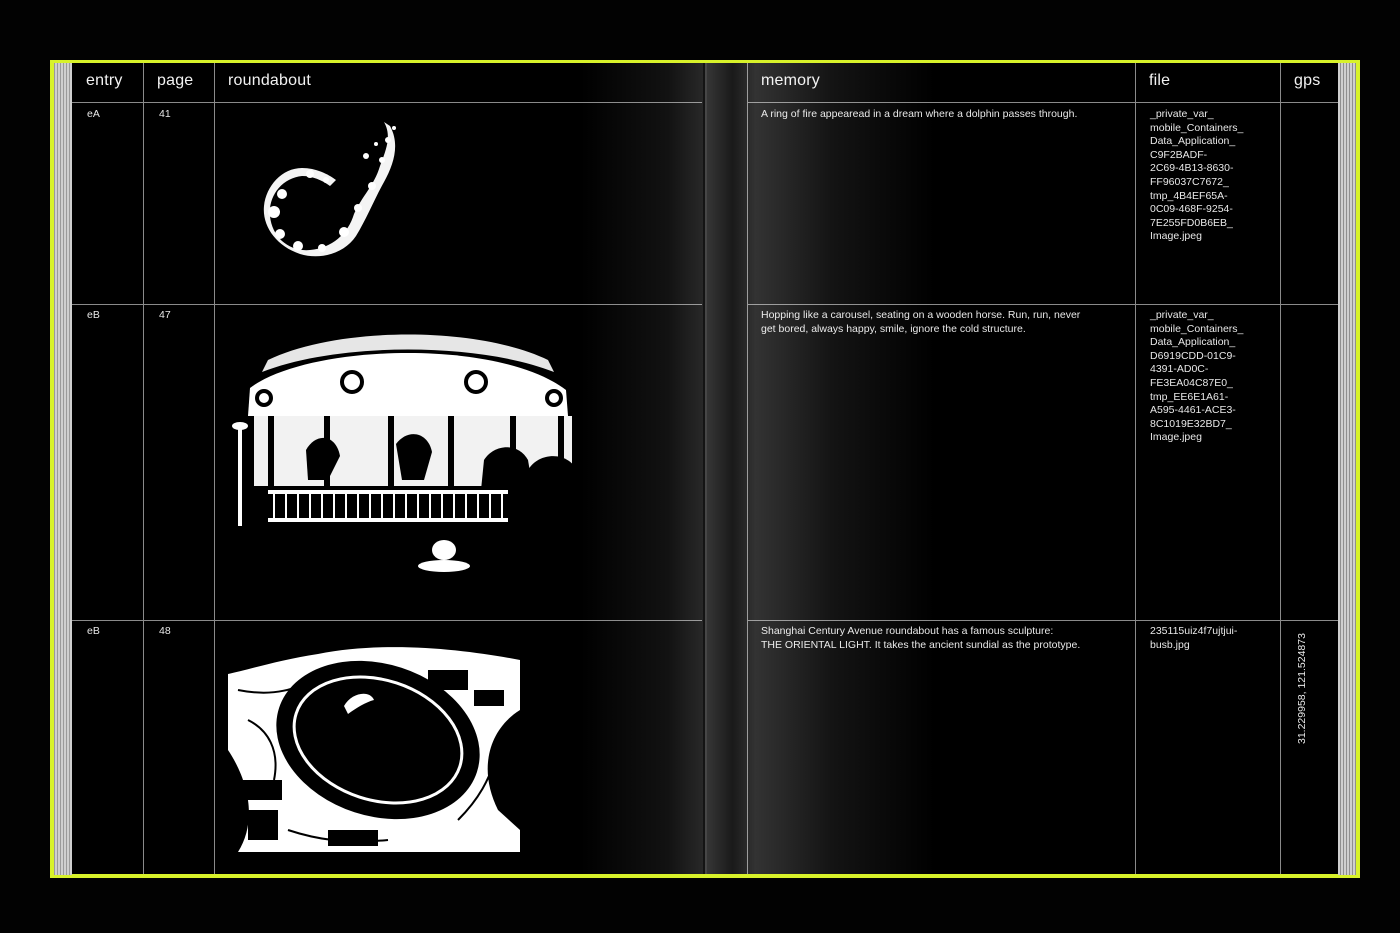 This screenshot has height=933, width=1400. I want to click on row-3-entry: eB, so click(93, 631).